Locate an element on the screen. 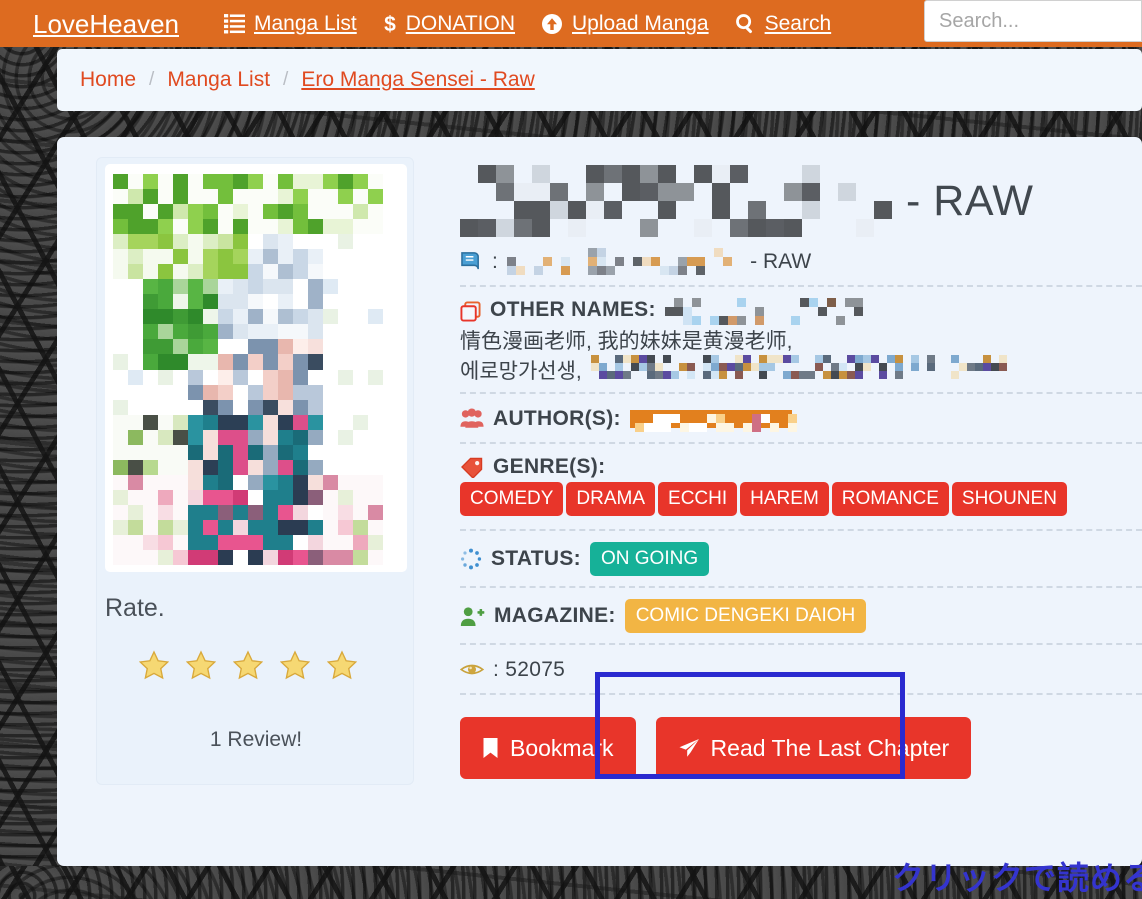  rate-label: Rate. is located at coordinates (135, 608).